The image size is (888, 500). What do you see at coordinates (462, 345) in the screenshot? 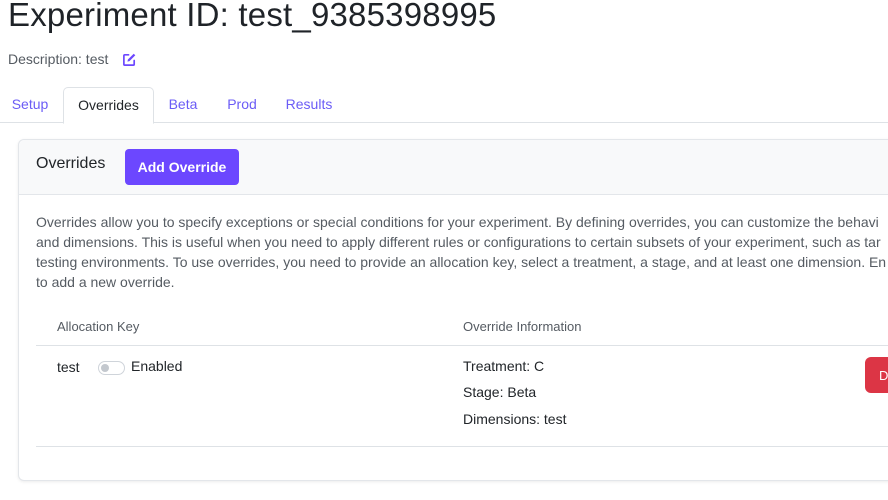
I see `table-header-divider` at bounding box center [462, 345].